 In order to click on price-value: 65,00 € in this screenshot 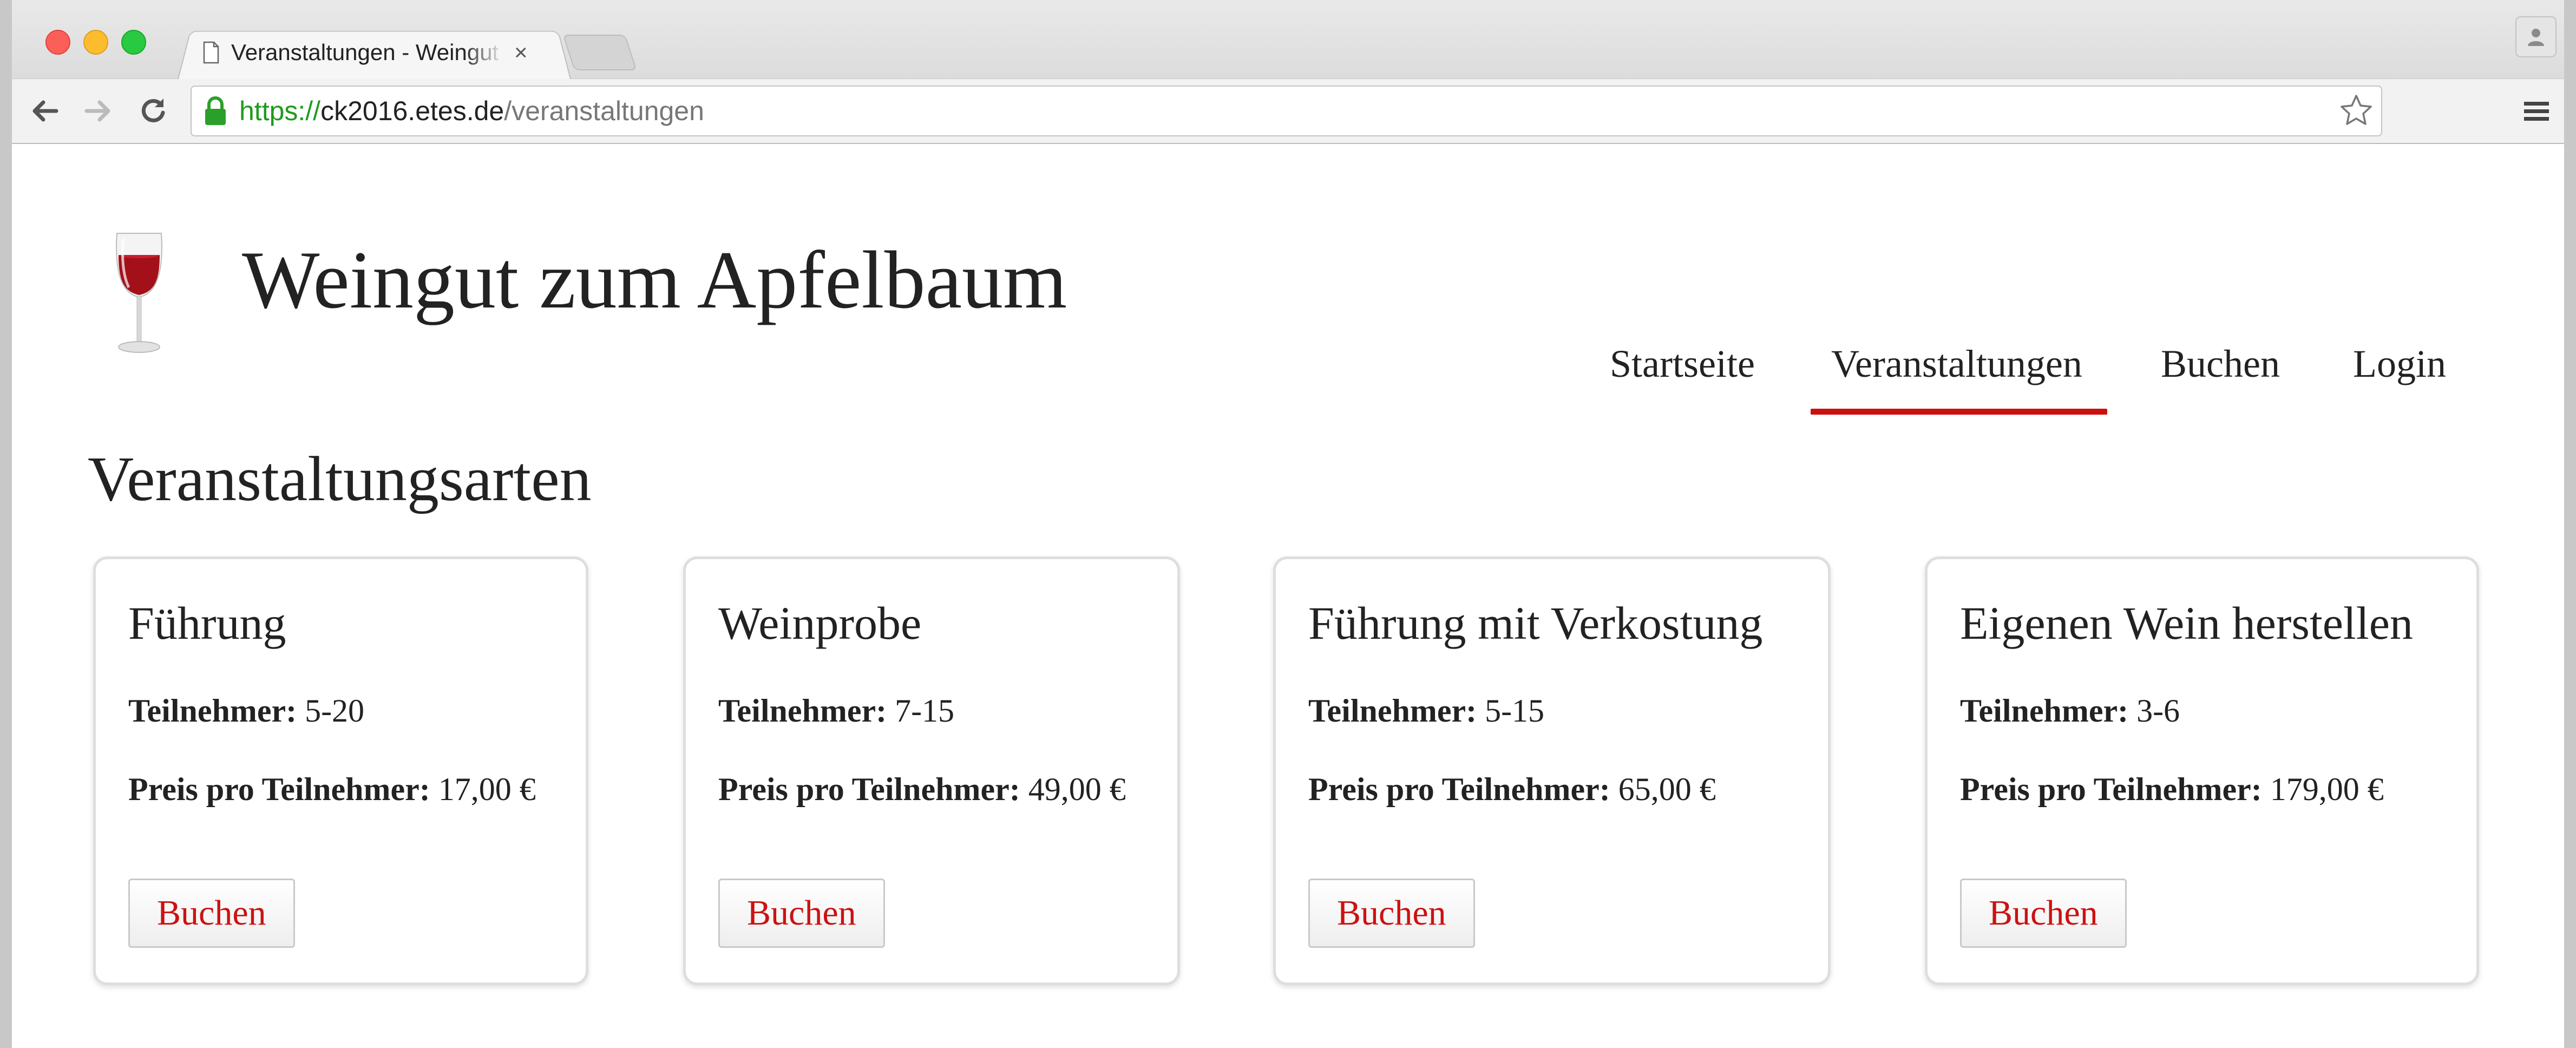, I will do `click(1667, 789)`.